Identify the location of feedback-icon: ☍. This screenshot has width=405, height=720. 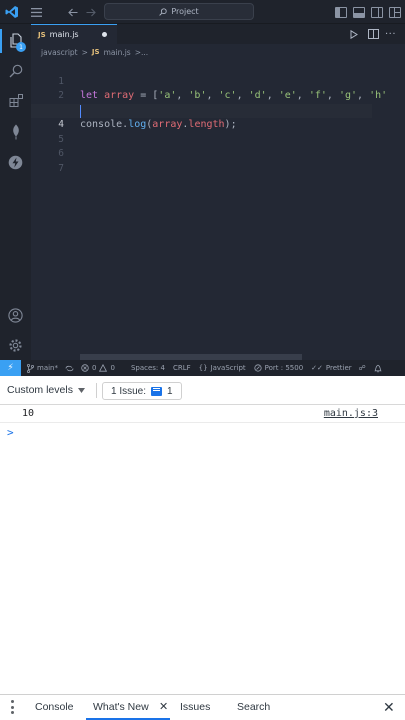
(362, 368).